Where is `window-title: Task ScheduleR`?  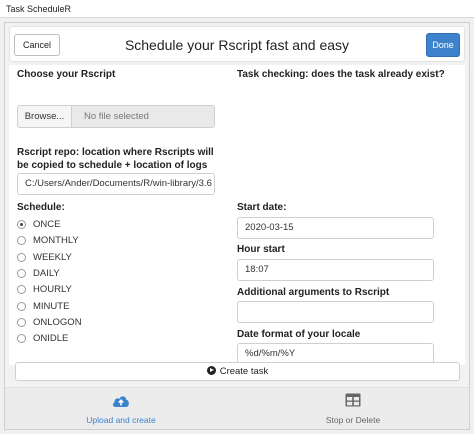
window-title: Task ScheduleR is located at coordinates (39, 9).